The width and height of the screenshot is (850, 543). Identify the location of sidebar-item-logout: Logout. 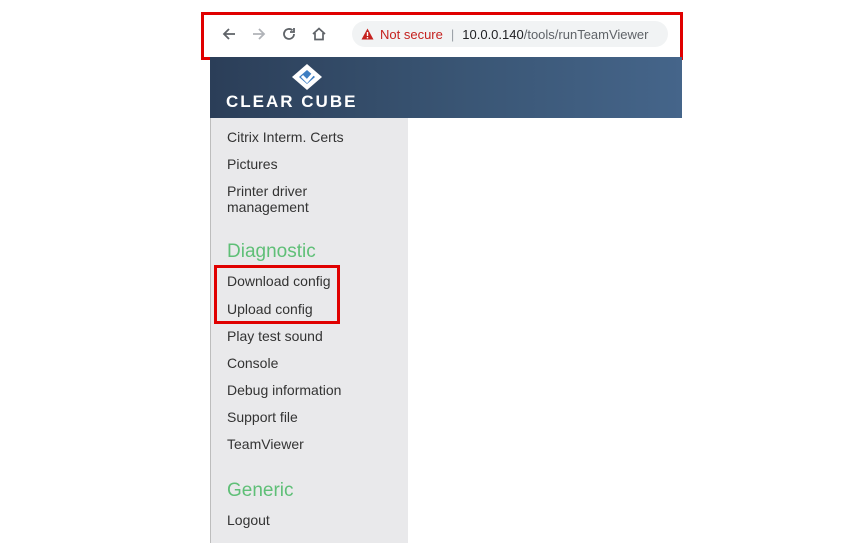
(248, 520).